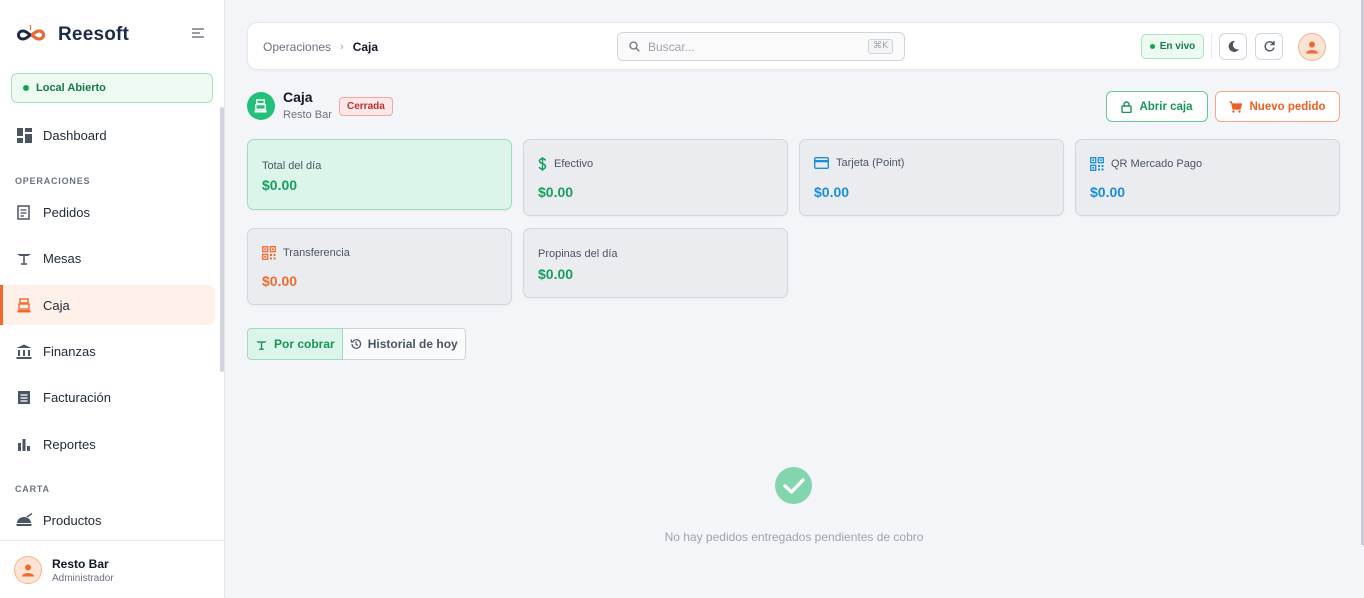 This screenshot has height=598, width=1364. I want to click on check-circle-icon, so click(793, 485).